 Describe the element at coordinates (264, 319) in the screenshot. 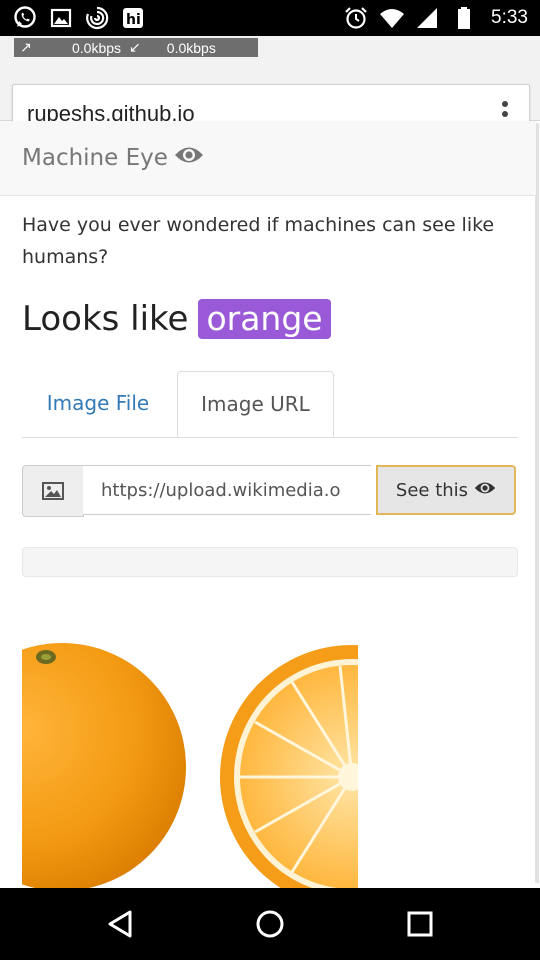

I see `prediction-label: orange` at that location.